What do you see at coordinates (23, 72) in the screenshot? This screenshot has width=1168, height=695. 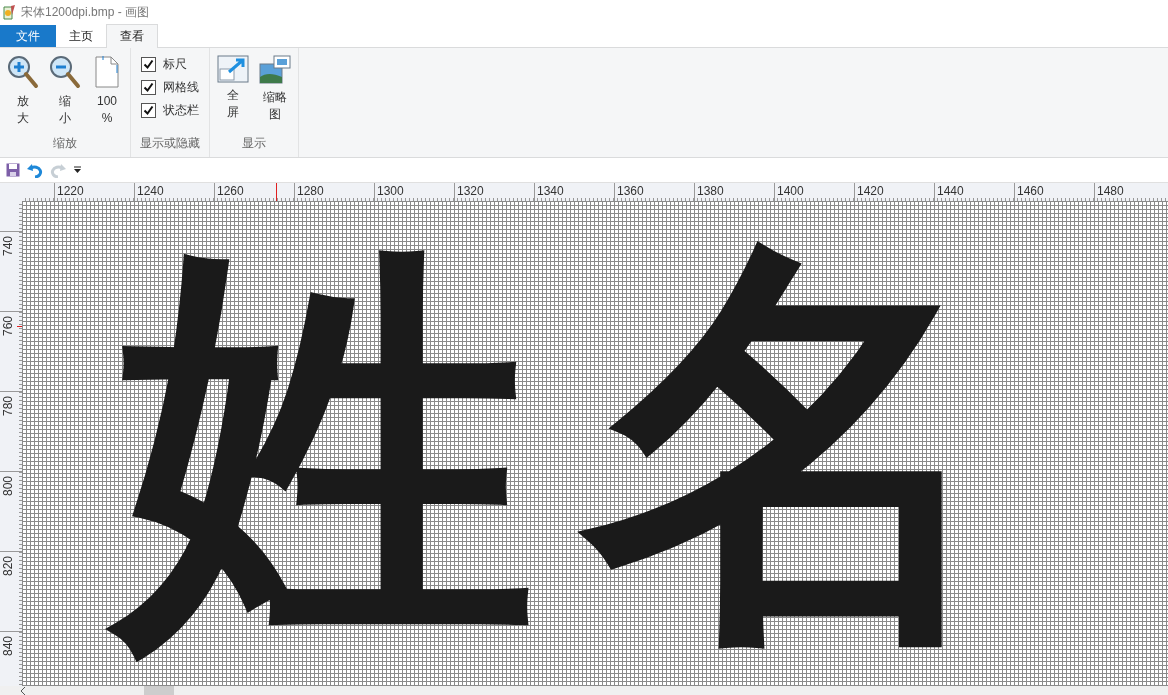 I see `zoom-in-icon` at bounding box center [23, 72].